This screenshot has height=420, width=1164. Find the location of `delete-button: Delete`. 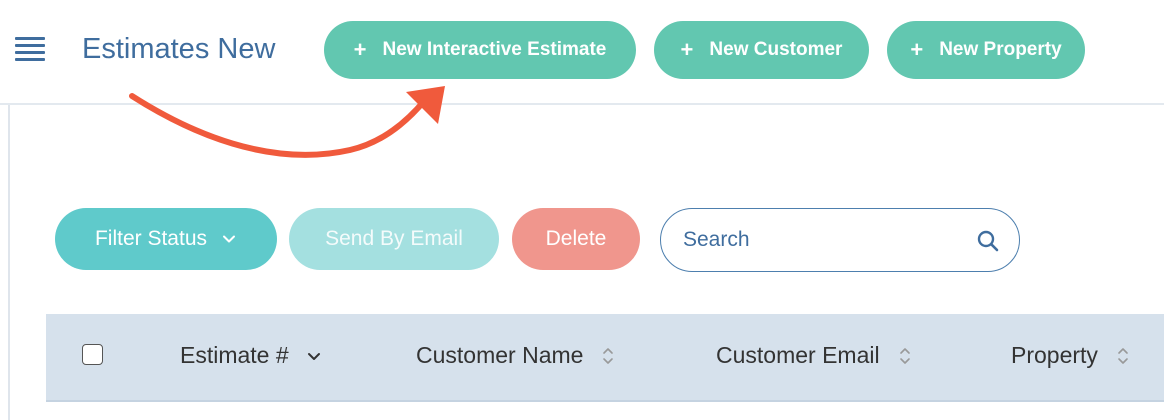

delete-button: Delete is located at coordinates (576, 239).